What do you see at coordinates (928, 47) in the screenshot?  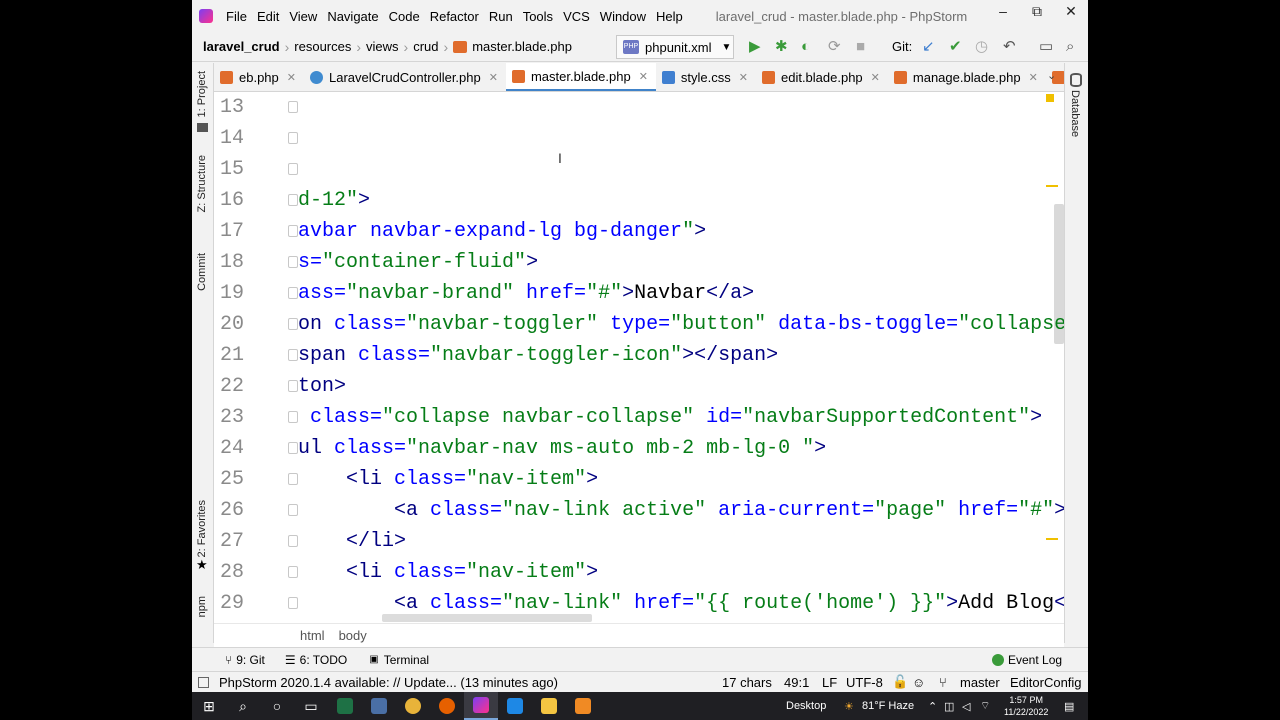 I see `git-update-icon: ↙` at bounding box center [928, 47].